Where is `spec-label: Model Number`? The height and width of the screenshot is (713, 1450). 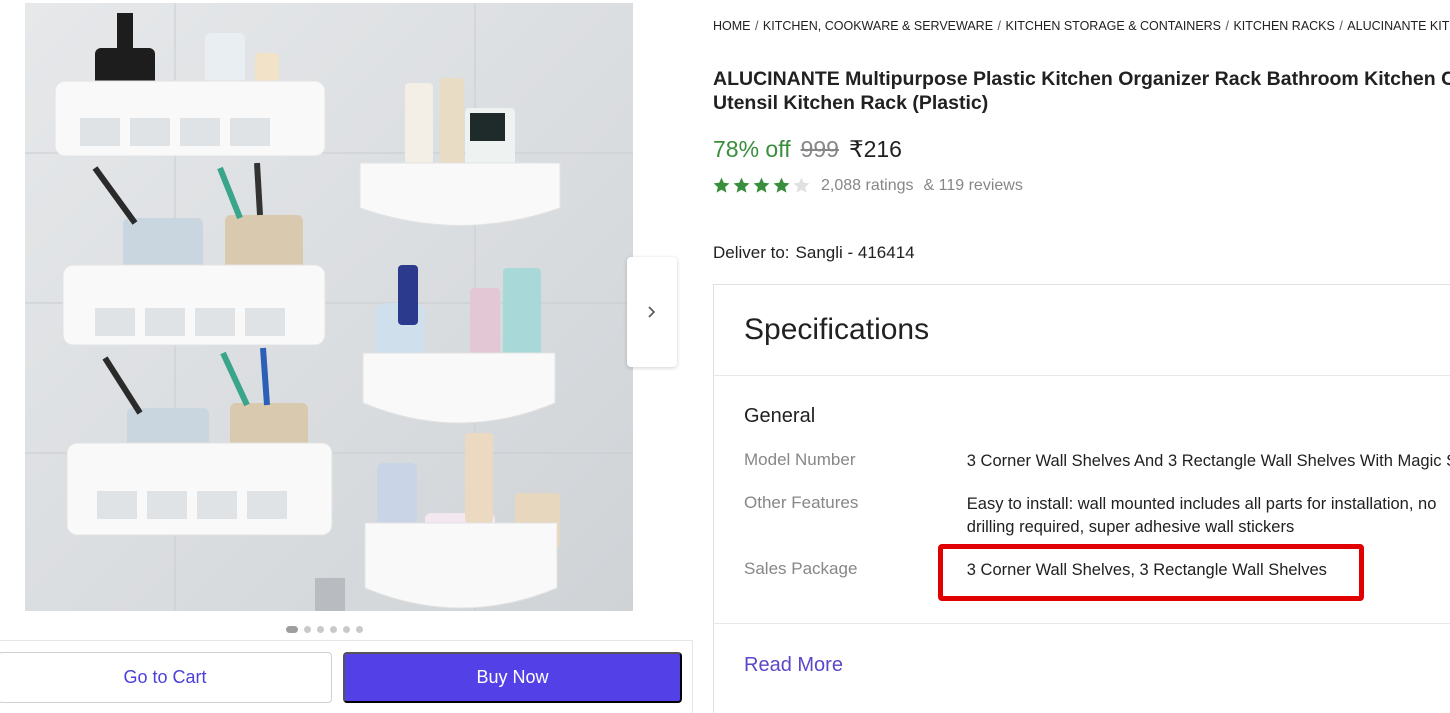 spec-label: Model Number is located at coordinates (800, 459).